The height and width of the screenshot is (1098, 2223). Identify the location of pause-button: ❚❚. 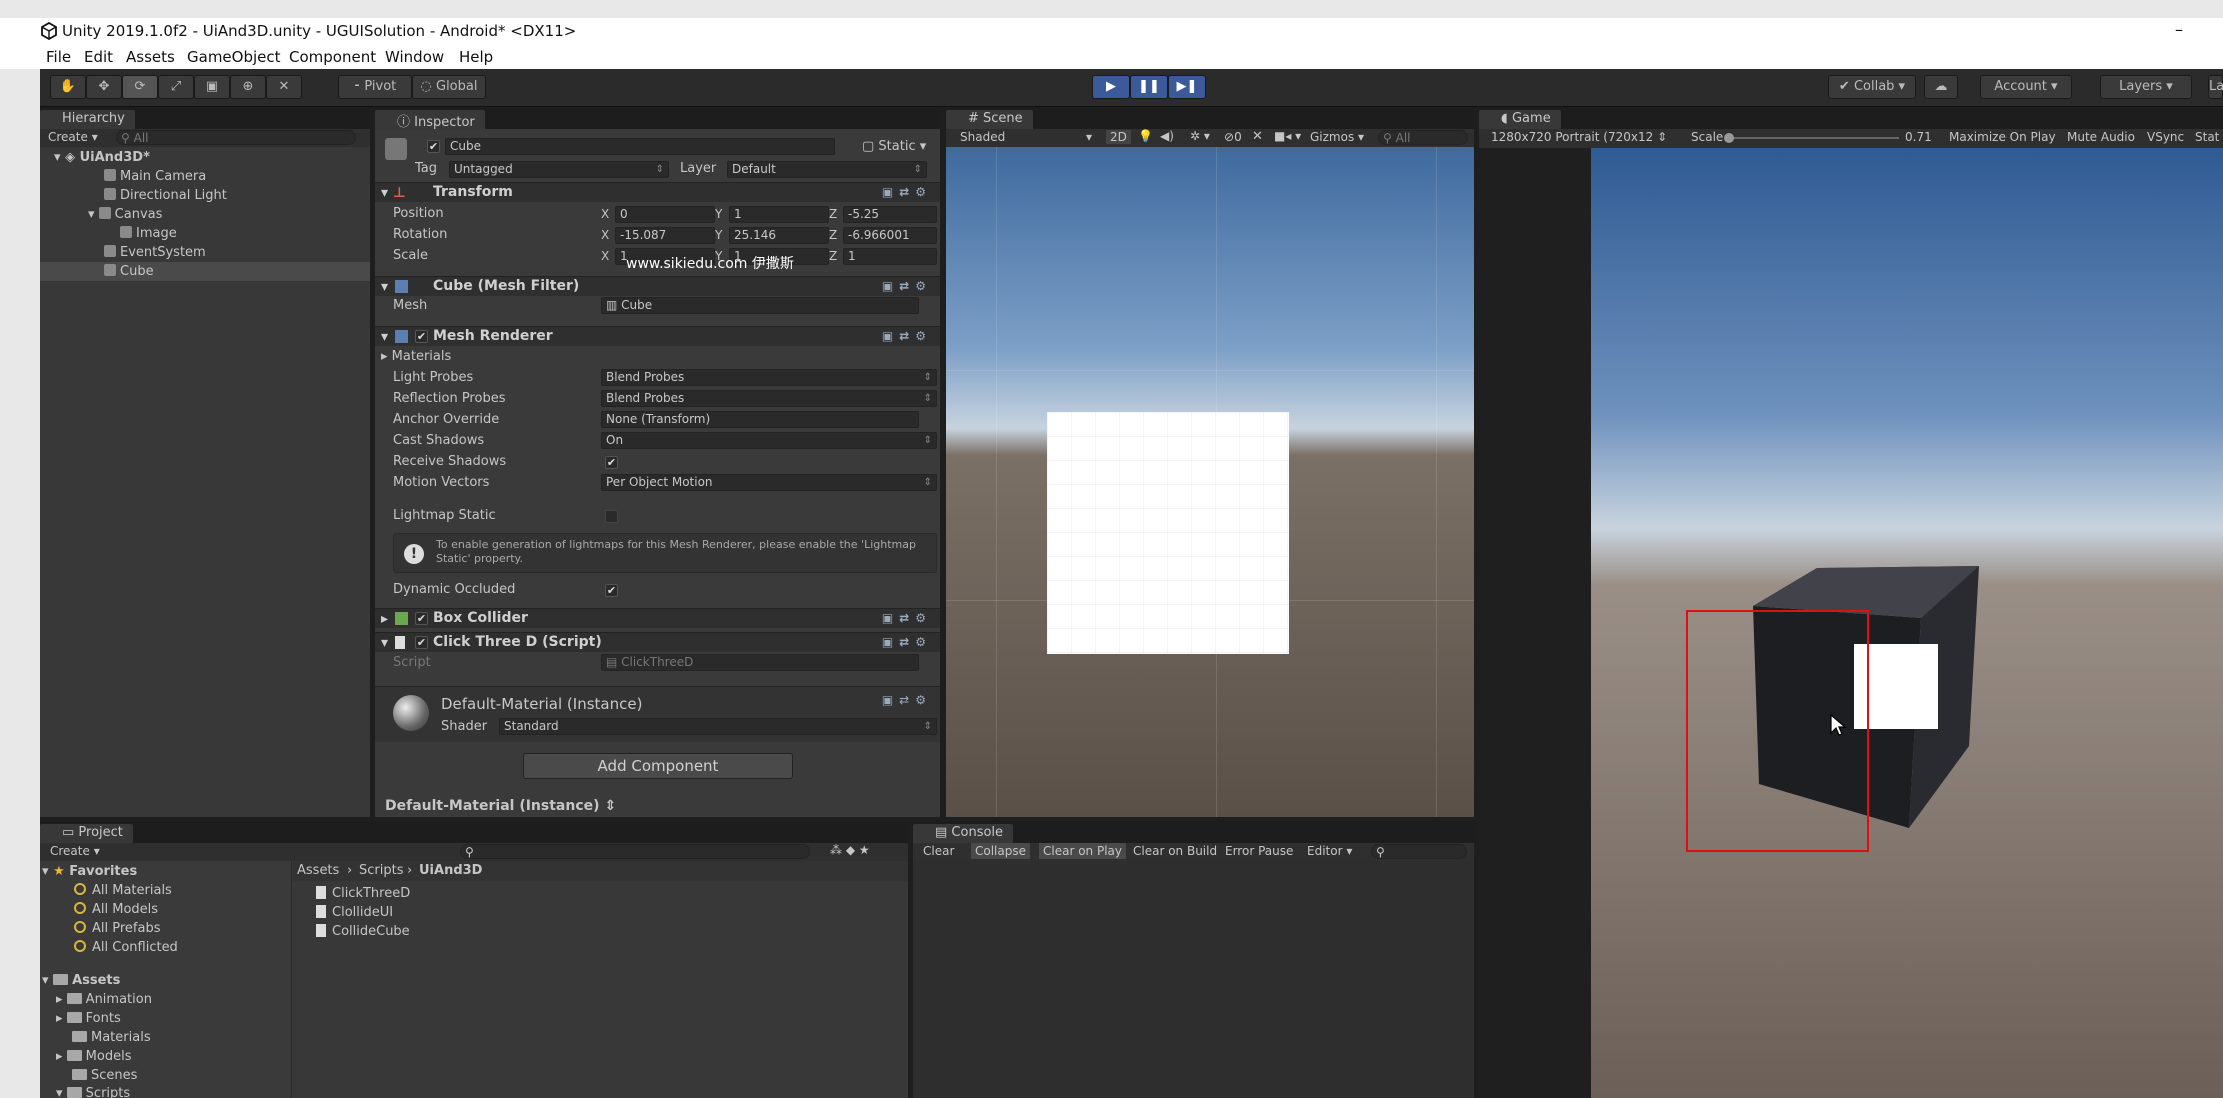
(1149, 87).